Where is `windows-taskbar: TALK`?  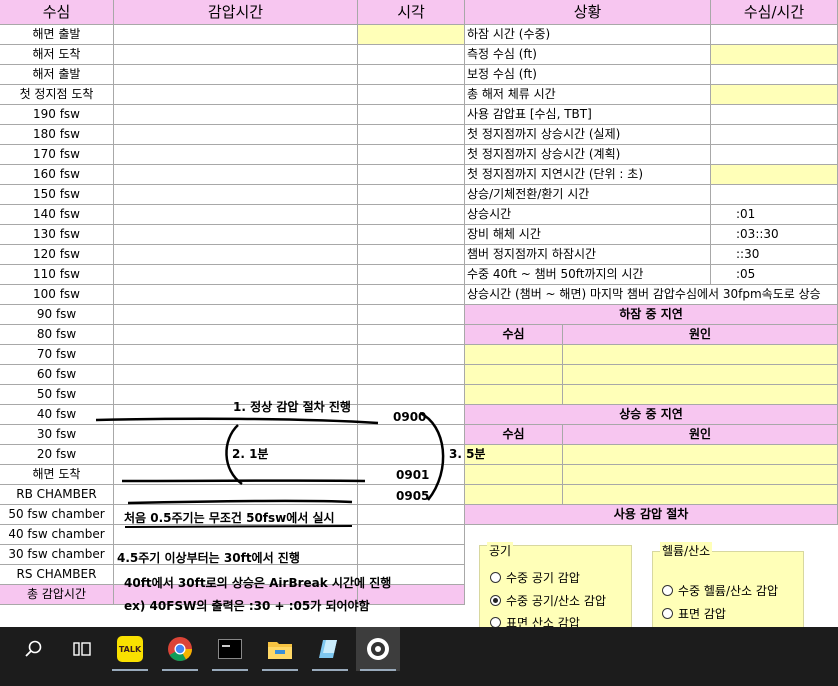
windows-taskbar: TALK is located at coordinates (419, 656).